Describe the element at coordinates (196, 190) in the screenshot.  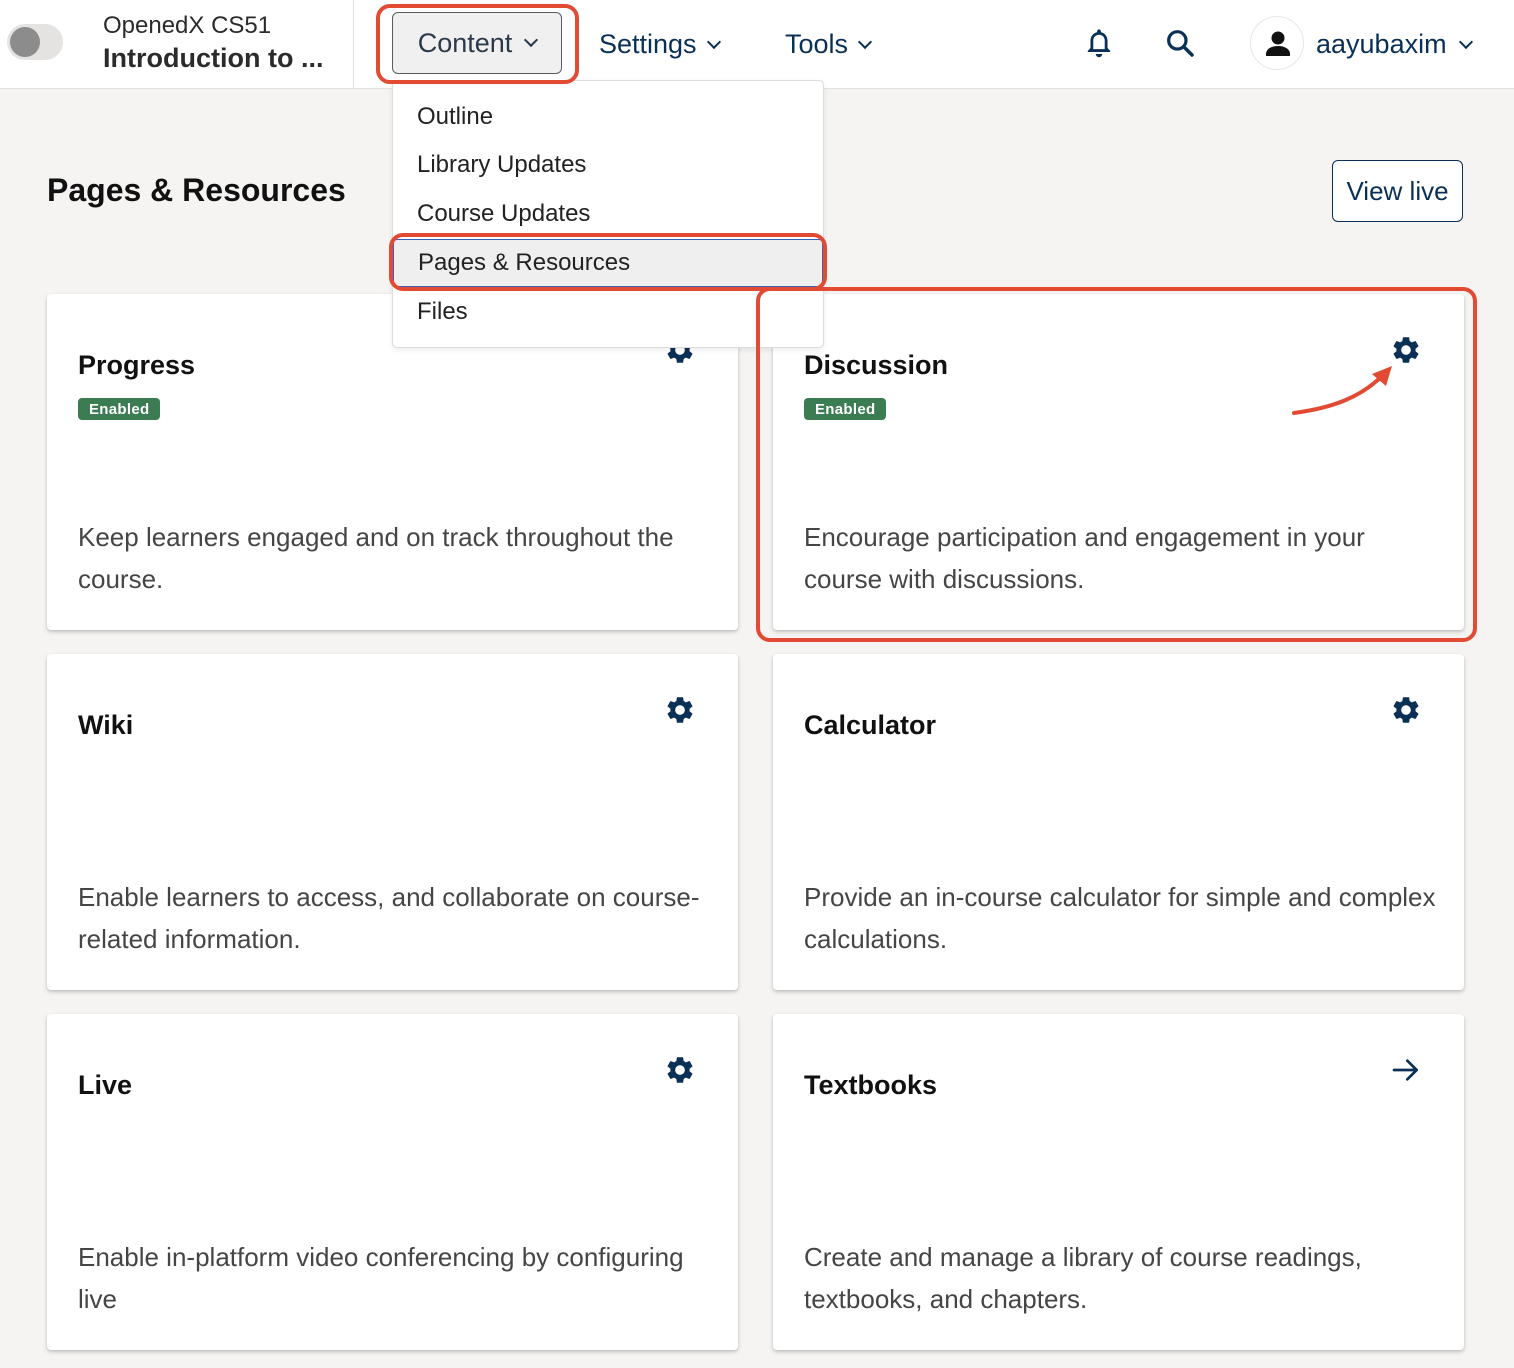
I see `page-title: Pages & Resources` at that location.